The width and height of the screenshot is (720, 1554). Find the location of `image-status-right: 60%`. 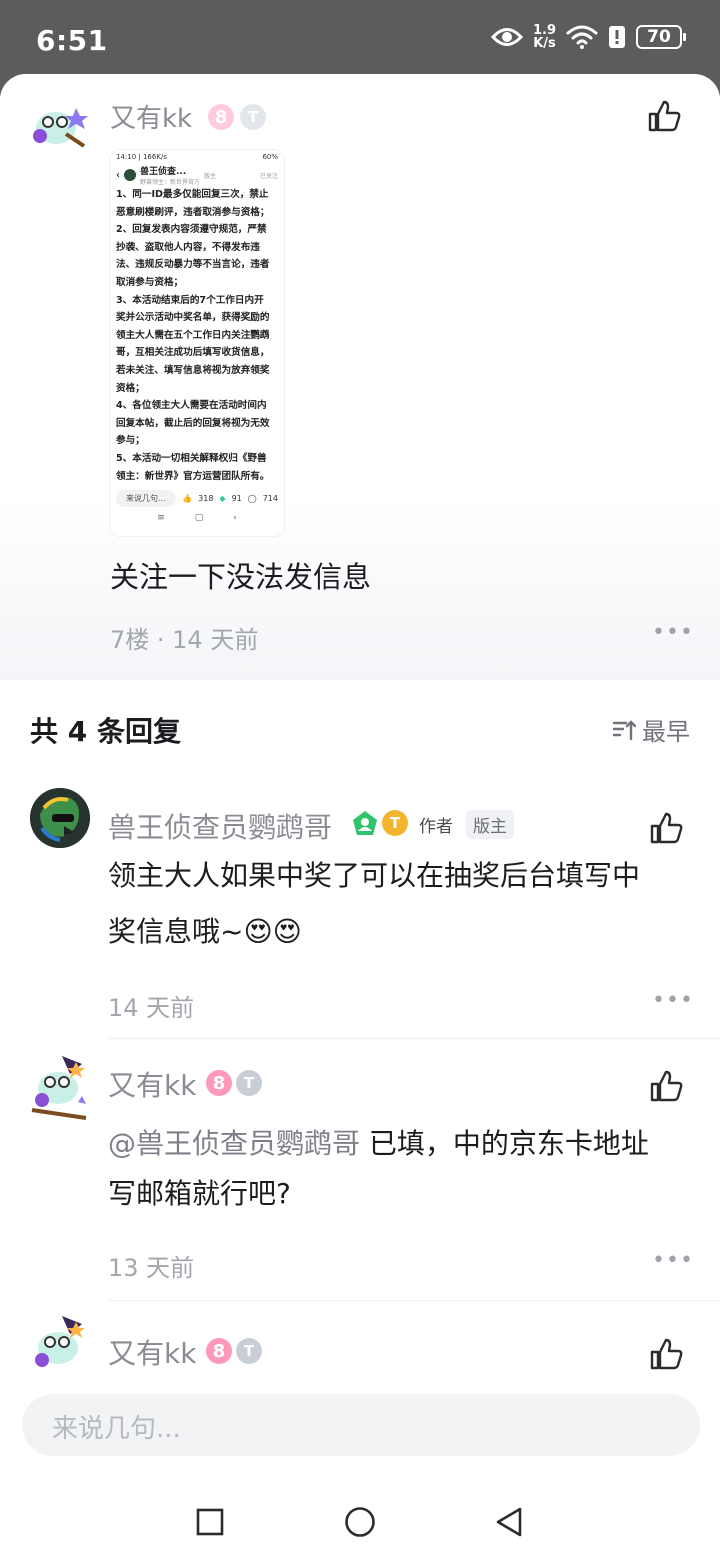

image-status-right: 60% is located at coordinates (270, 157).